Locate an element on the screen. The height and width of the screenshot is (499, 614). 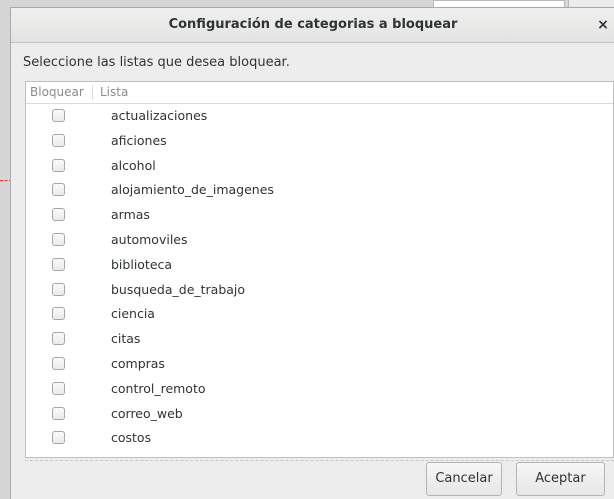
list-item: costos is located at coordinates (319, 438).